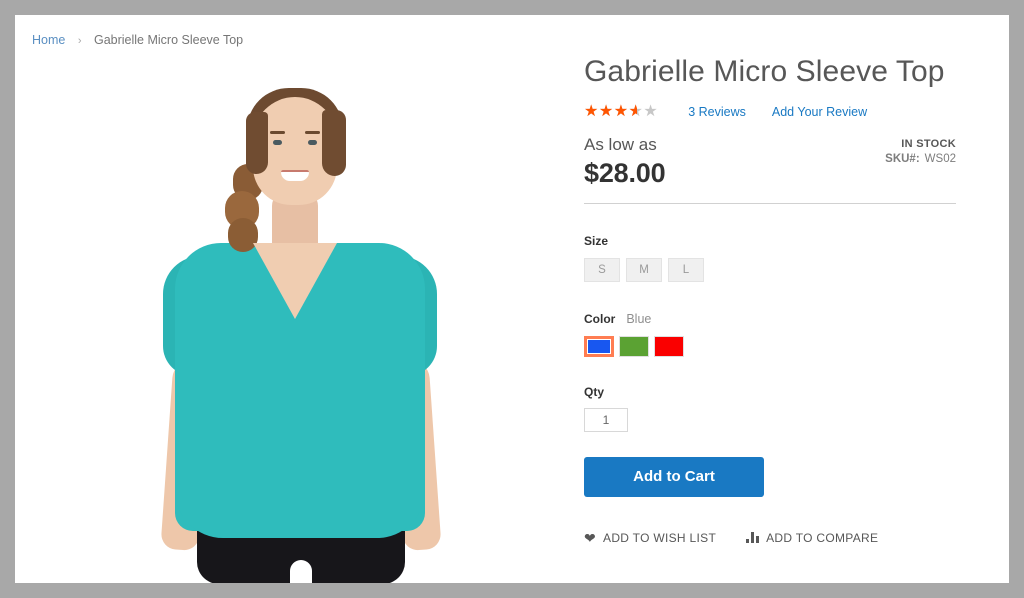 This screenshot has height=598, width=1024. Describe the element at coordinates (669, 346) in the screenshot. I see `color-swatch-red` at that location.